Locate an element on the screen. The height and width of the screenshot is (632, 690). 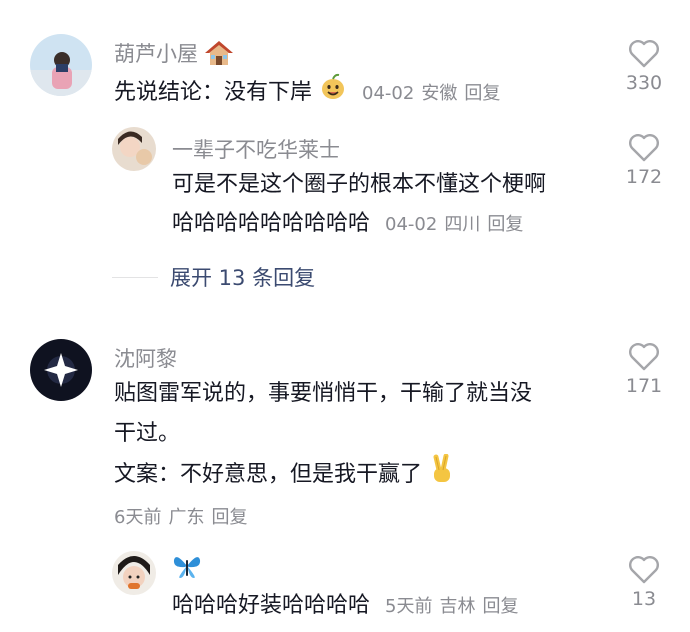
comment-text-line: 贴图雷军说的，事要悄悄干，干输了就当没 is located at coordinates (323, 393).